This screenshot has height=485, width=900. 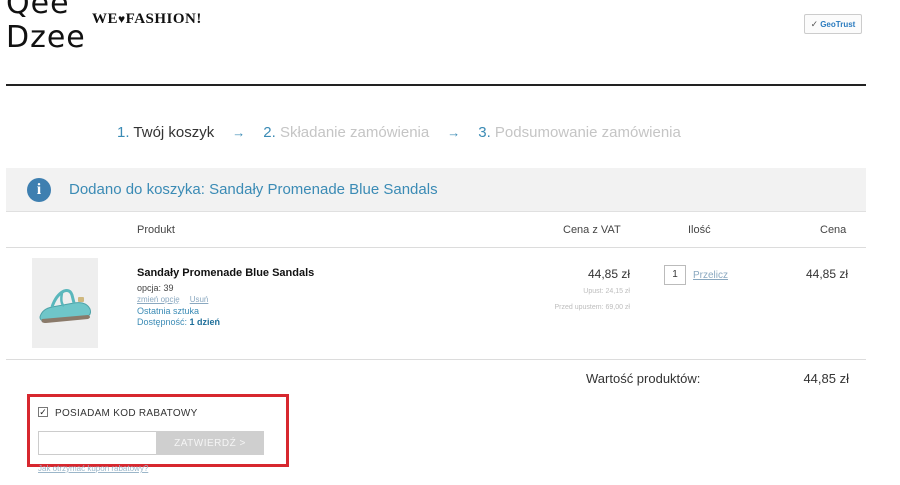 What do you see at coordinates (155, 288) in the screenshot?
I see `product-option: opcja: 39` at bounding box center [155, 288].